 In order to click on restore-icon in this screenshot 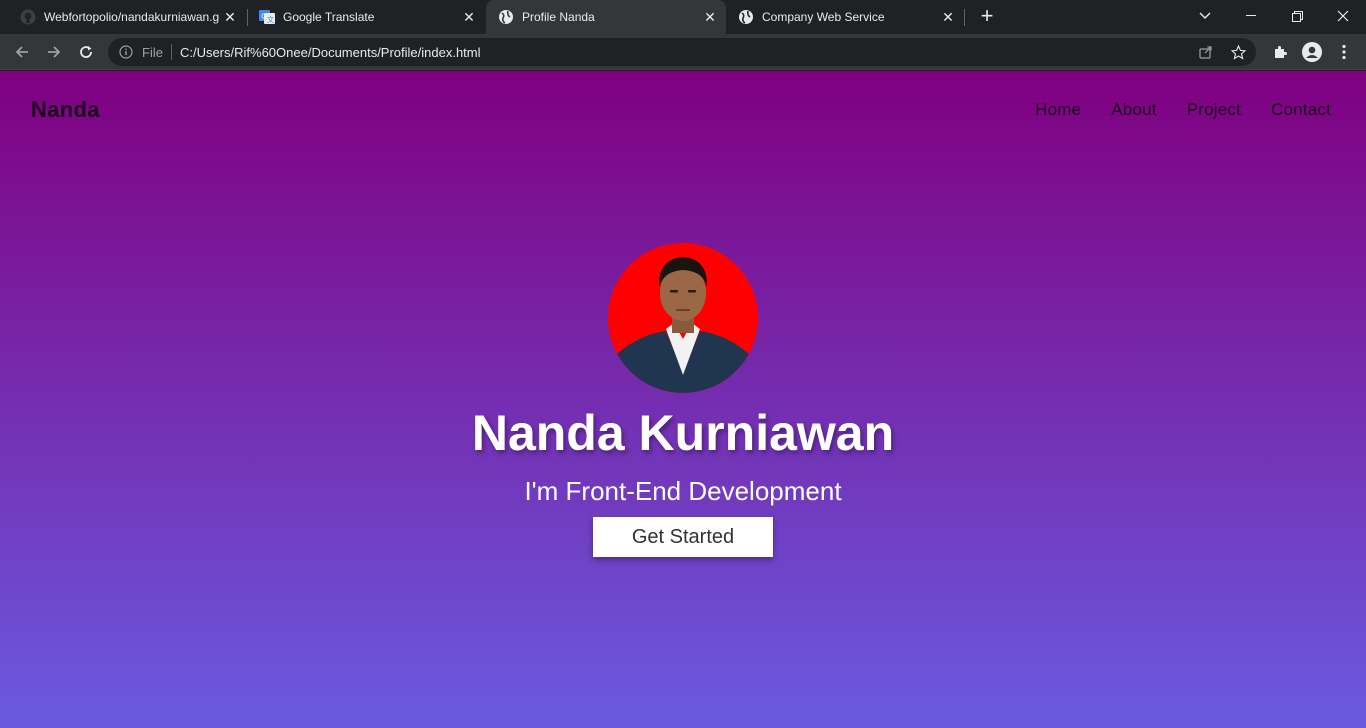, I will do `click(1297, 16)`.